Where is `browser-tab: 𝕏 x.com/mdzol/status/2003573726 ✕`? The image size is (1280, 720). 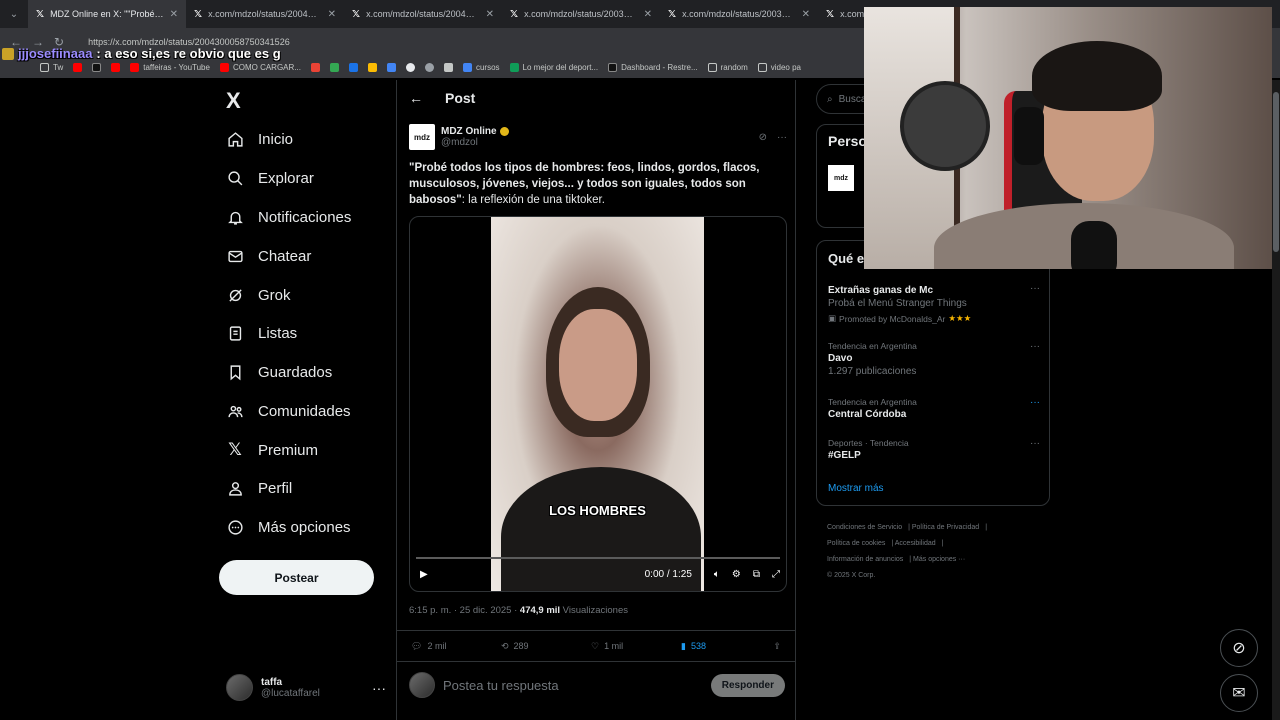 browser-tab: 𝕏 x.com/mdzol/status/2003573726 ✕ is located at coordinates (581, 14).